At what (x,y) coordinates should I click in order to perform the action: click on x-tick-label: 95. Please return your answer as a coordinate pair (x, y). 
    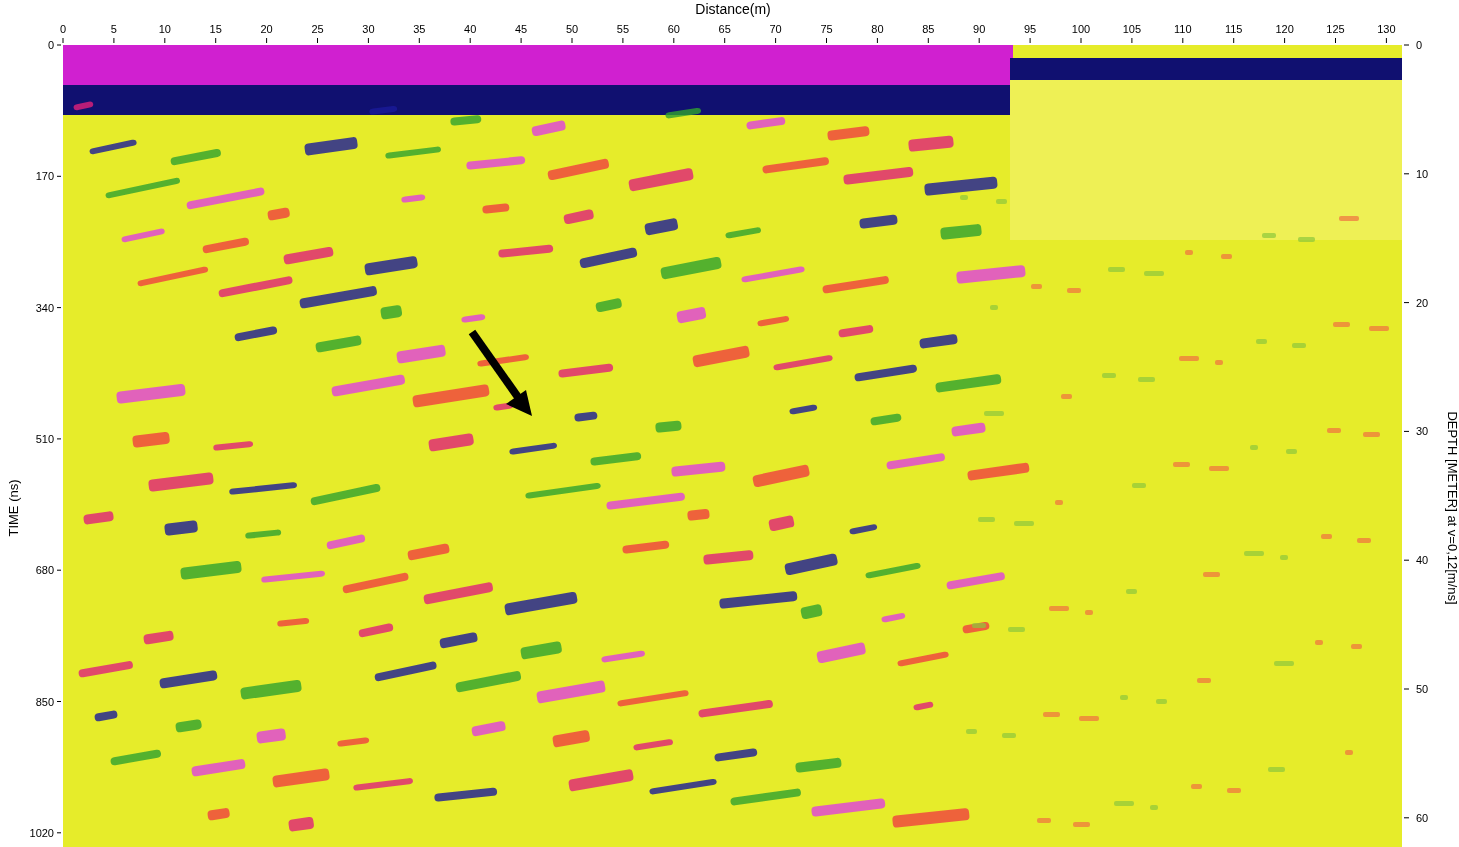
    Looking at the image, I should click on (1030, 29).